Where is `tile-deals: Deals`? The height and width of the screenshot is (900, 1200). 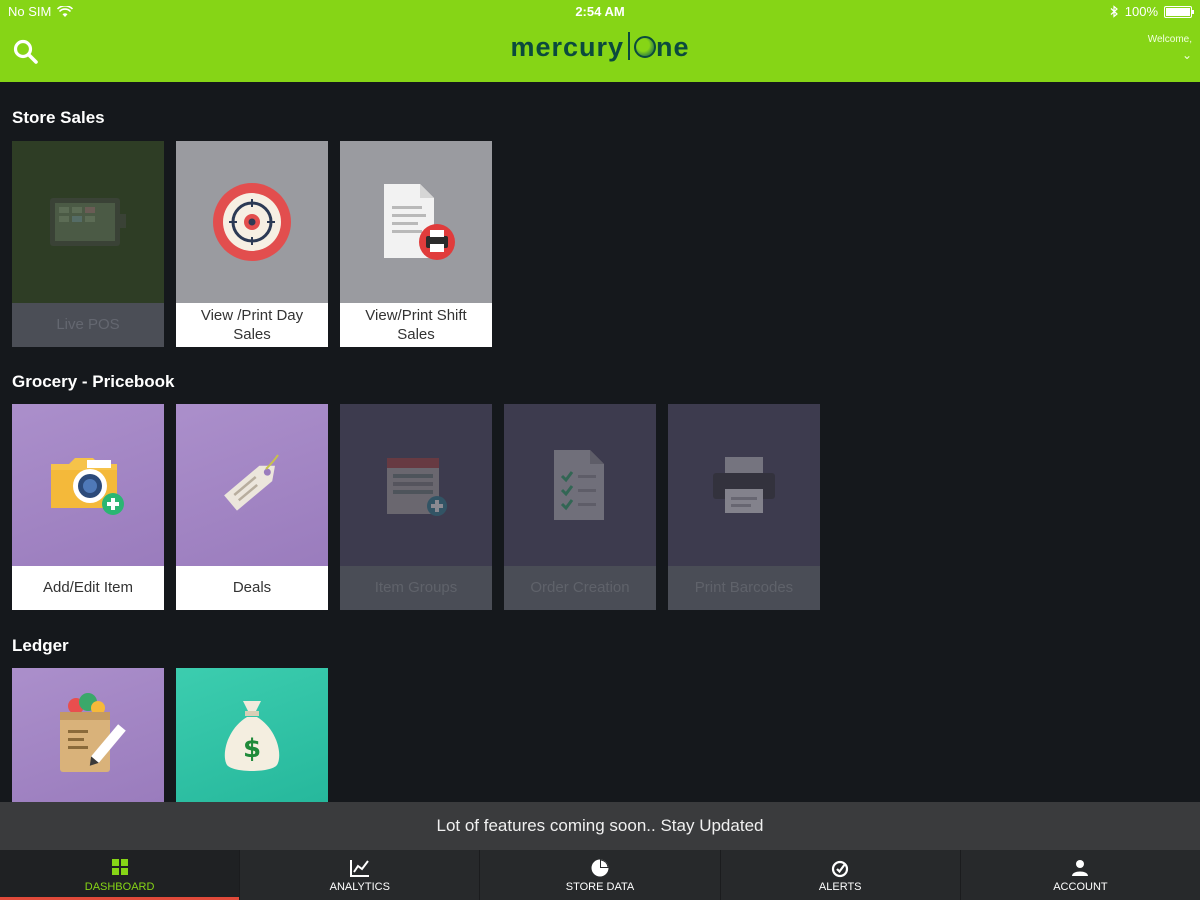
tile-deals: Deals is located at coordinates (252, 507).